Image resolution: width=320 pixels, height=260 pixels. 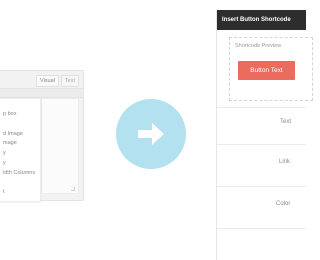 What do you see at coordinates (283, 204) in the screenshot?
I see `field-label-color: Color` at bounding box center [283, 204].